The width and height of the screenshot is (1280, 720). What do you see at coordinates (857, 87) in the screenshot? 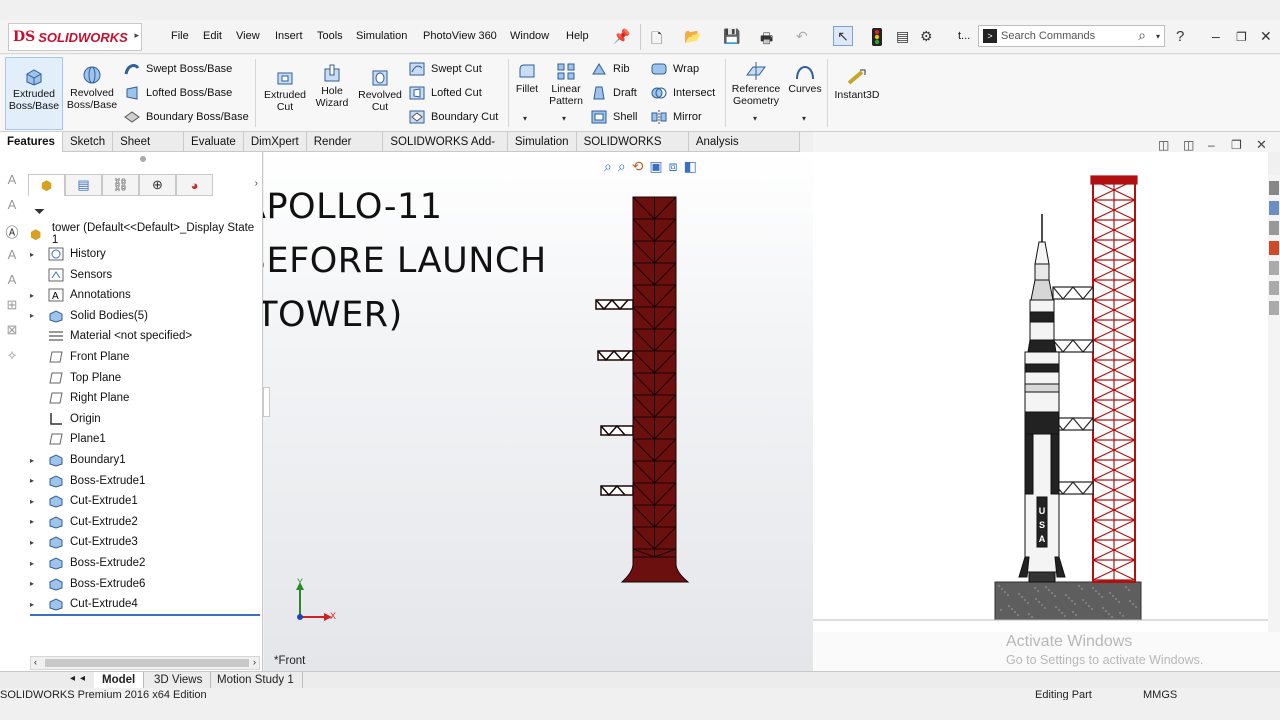
I see `instant3d-button: Instant3D` at bounding box center [857, 87].